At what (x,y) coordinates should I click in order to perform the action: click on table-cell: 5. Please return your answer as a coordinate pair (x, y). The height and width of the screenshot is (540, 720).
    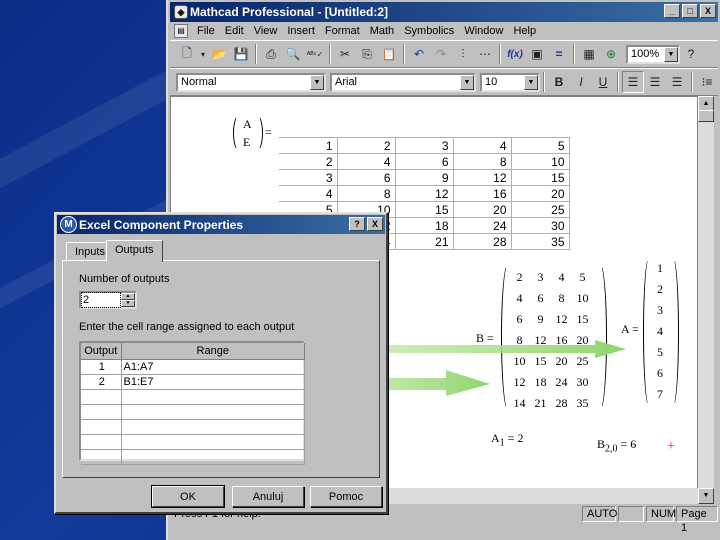
    Looking at the image, I should click on (540, 145).